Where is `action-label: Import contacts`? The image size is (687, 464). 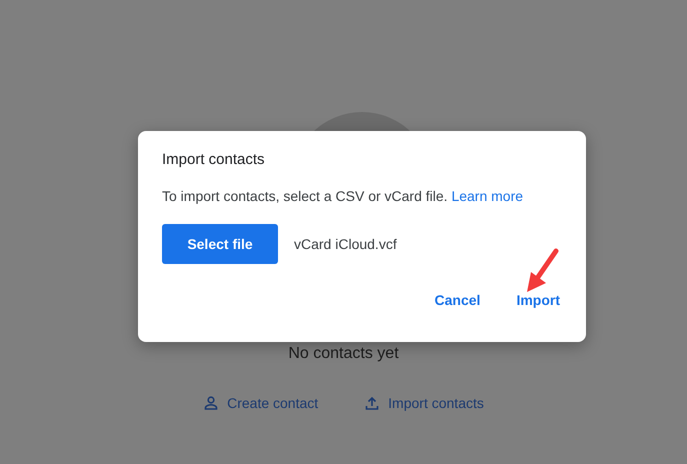
action-label: Import contacts is located at coordinates (436, 403).